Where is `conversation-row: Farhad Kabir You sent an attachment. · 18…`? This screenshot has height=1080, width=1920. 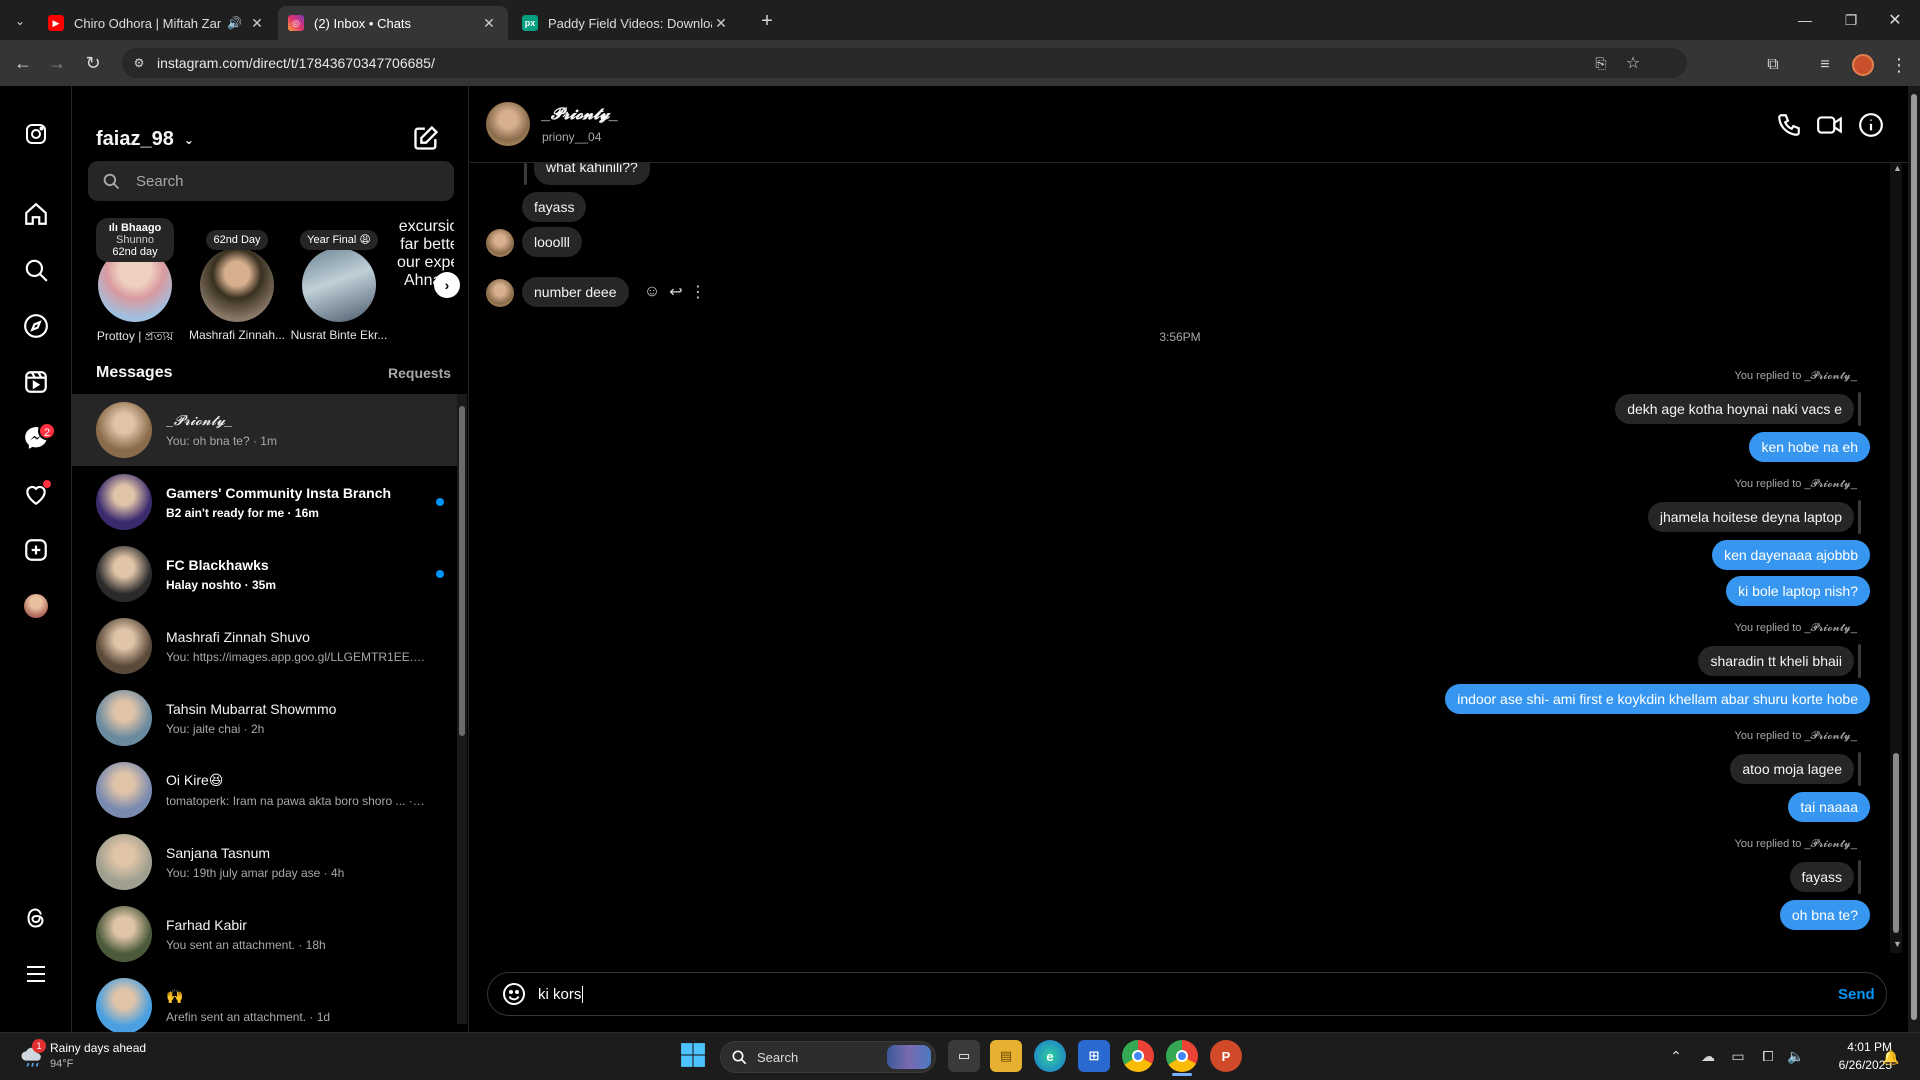
conversation-row: Farhad Kabir You sent an attachment. · 18… is located at coordinates (266, 934).